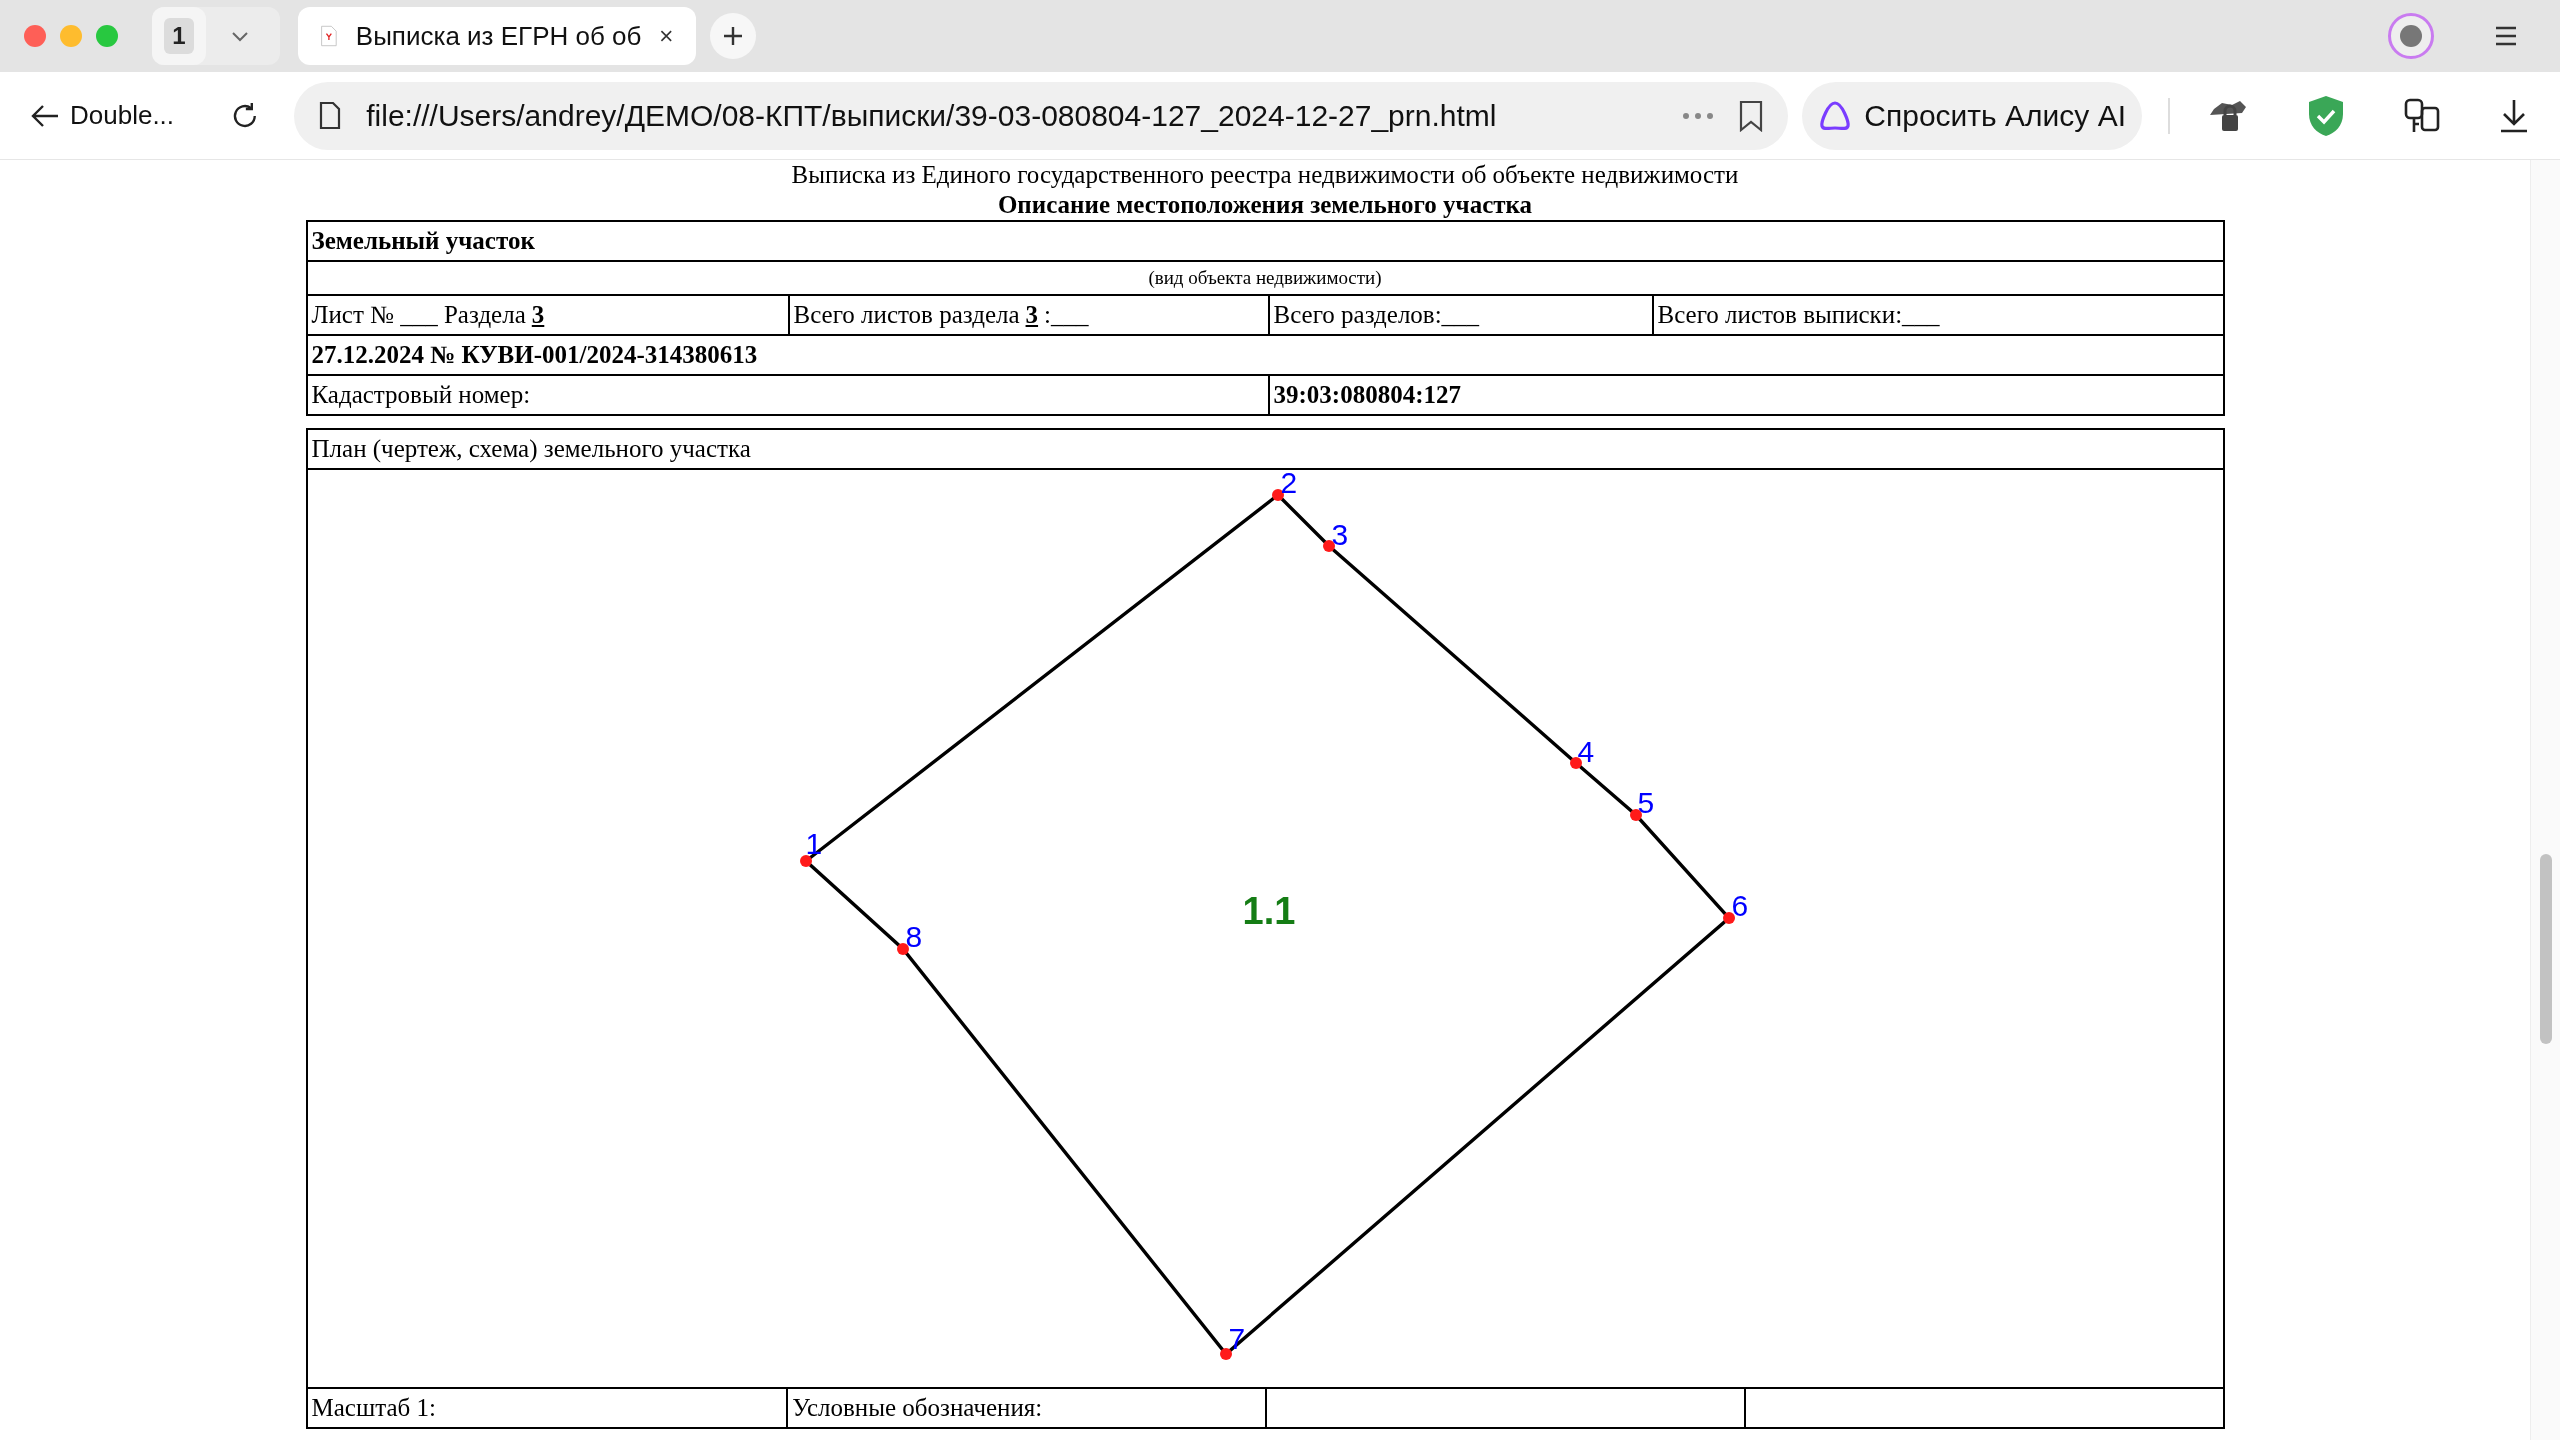 Image resolution: width=2560 pixels, height=1440 pixels. Describe the element at coordinates (2506, 36) in the screenshot. I see `menu-icon` at that location.